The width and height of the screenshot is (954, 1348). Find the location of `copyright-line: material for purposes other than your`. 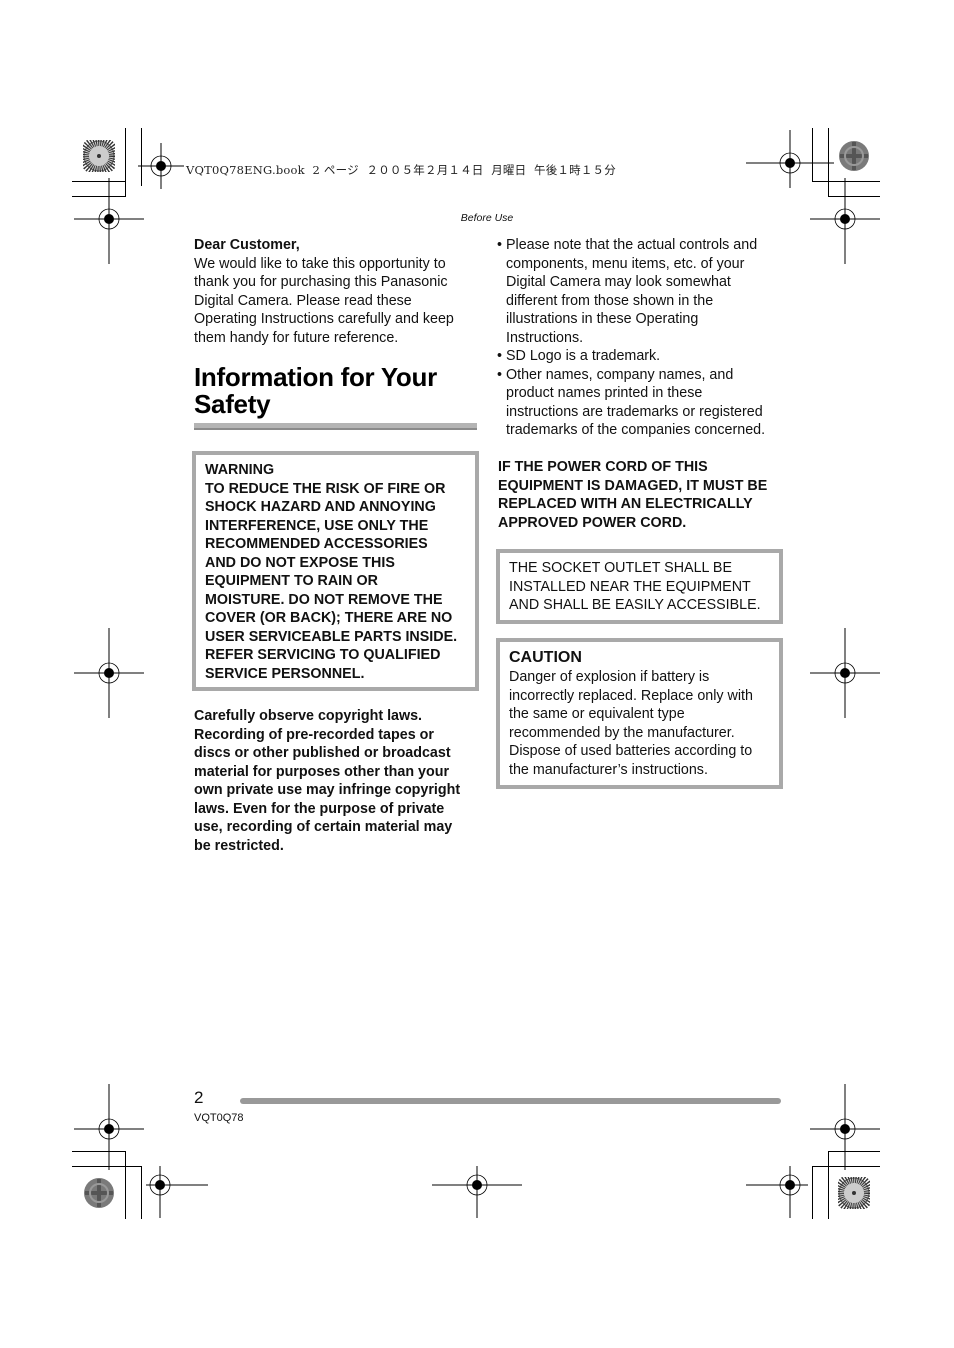

copyright-line: material for purposes other than your is located at coordinates (322, 771).